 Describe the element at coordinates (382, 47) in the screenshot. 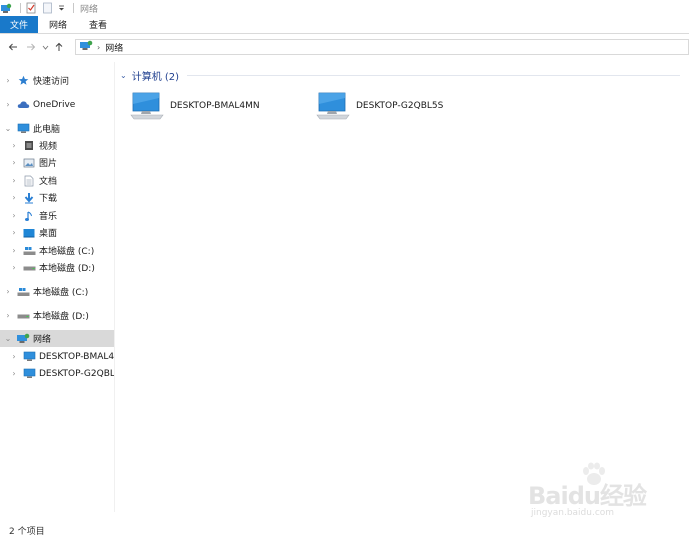

I see `address-bar: › 网络` at that location.